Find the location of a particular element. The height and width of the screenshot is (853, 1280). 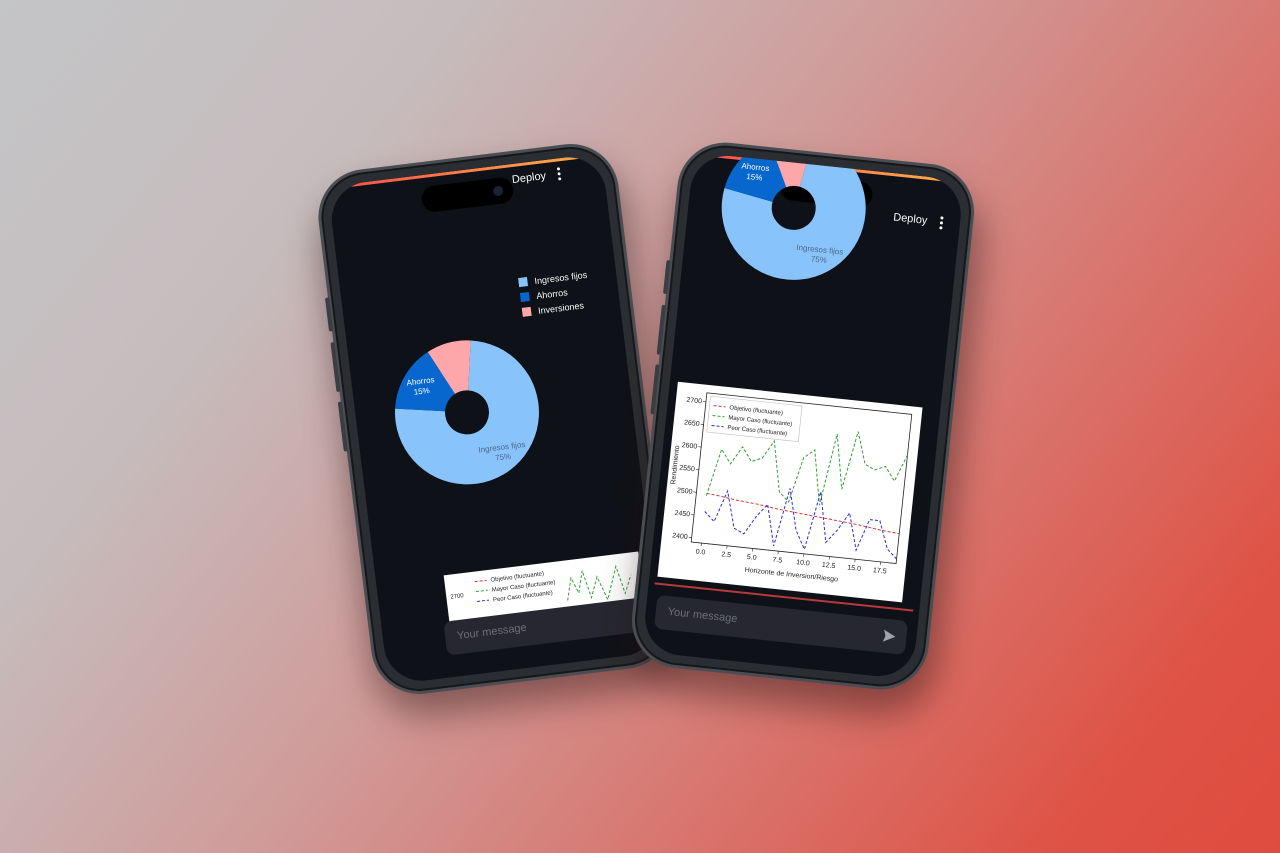

x-tick-label: 5.0 is located at coordinates (751, 558).